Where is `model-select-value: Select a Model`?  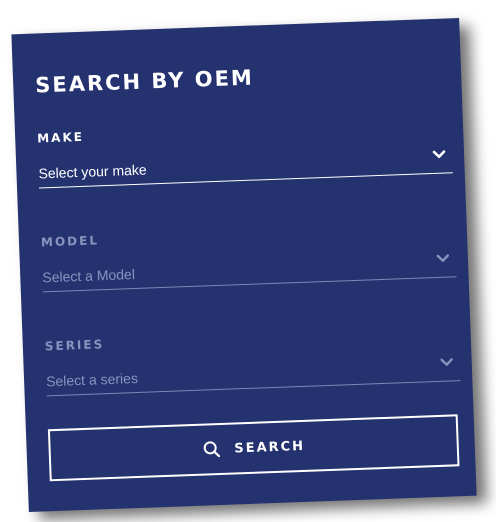 model-select-value: Select a Model is located at coordinates (89, 276).